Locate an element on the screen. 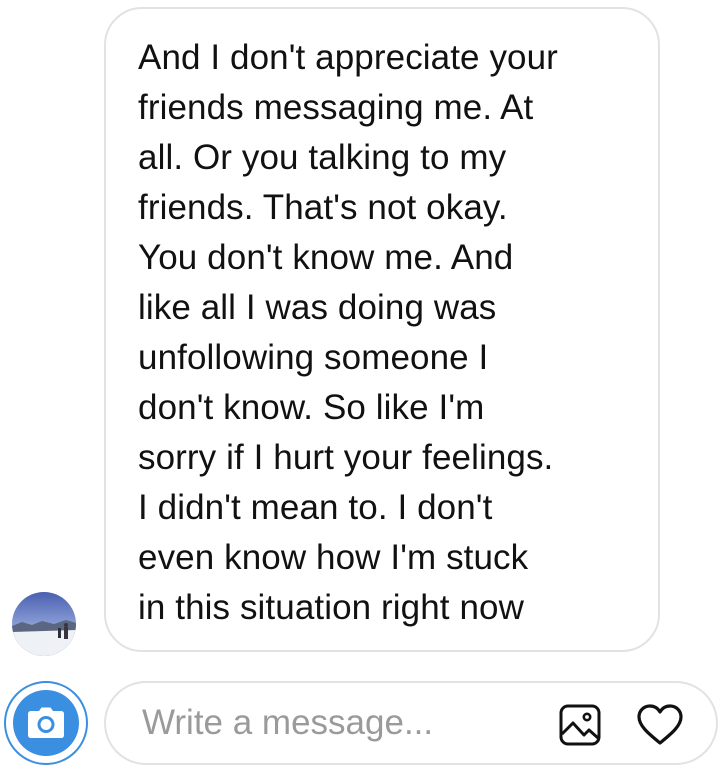  gallery-button is located at coordinates (580, 725).